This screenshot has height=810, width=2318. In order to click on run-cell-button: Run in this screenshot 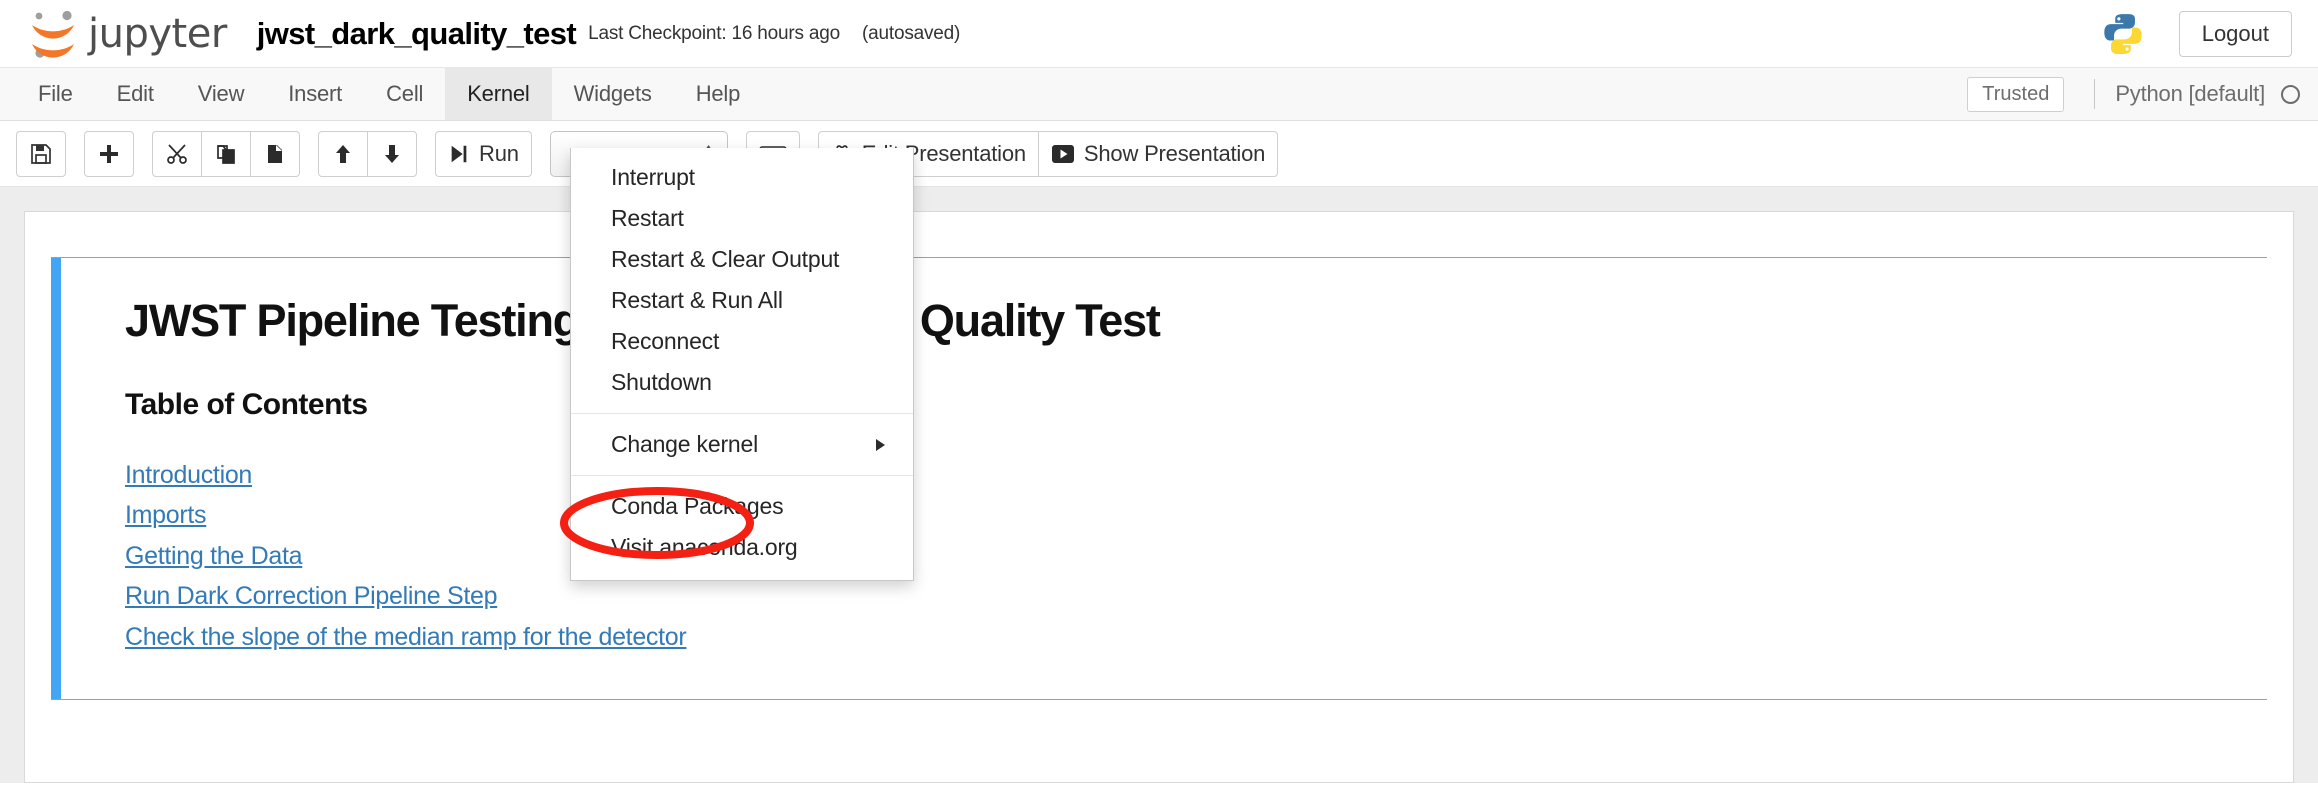, I will do `click(483, 153)`.